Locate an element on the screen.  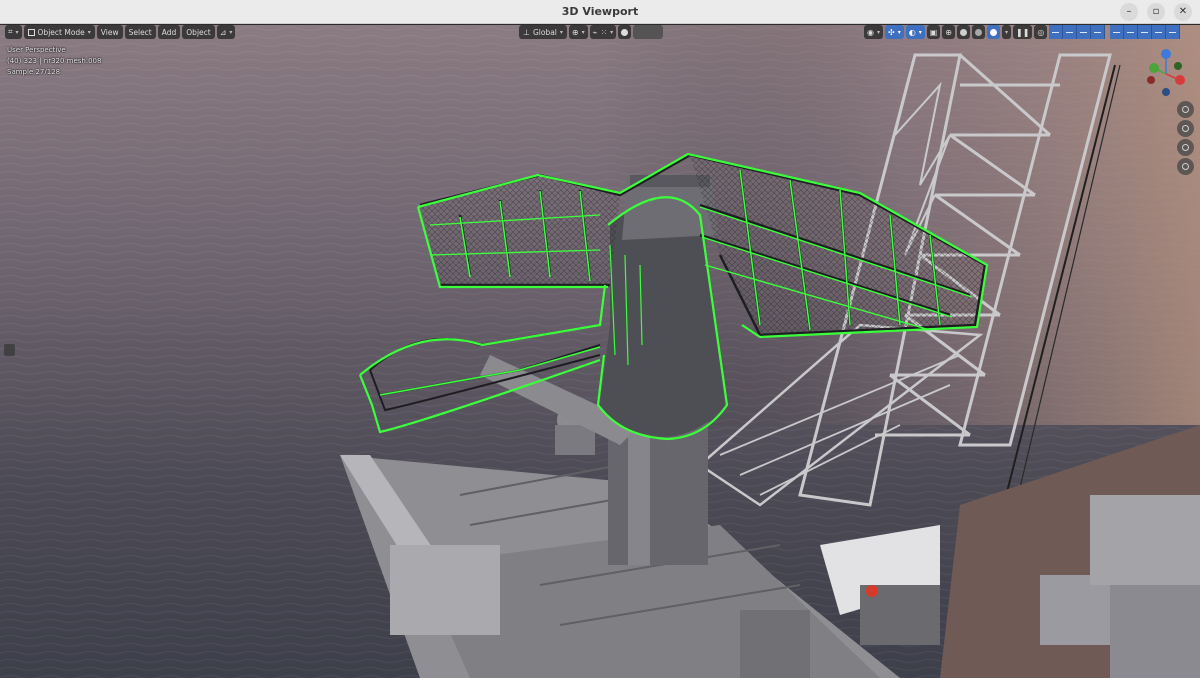
pause-render-button: ❚❚ is located at coordinates (1023, 32).